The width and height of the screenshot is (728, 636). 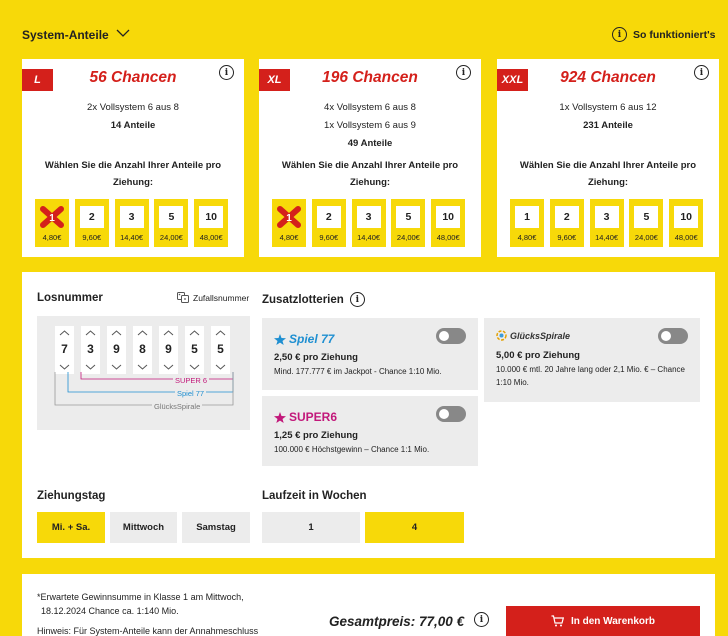 What do you see at coordinates (221, 297) in the screenshot?
I see `random-number-label: Zufallsnummer` at bounding box center [221, 297].